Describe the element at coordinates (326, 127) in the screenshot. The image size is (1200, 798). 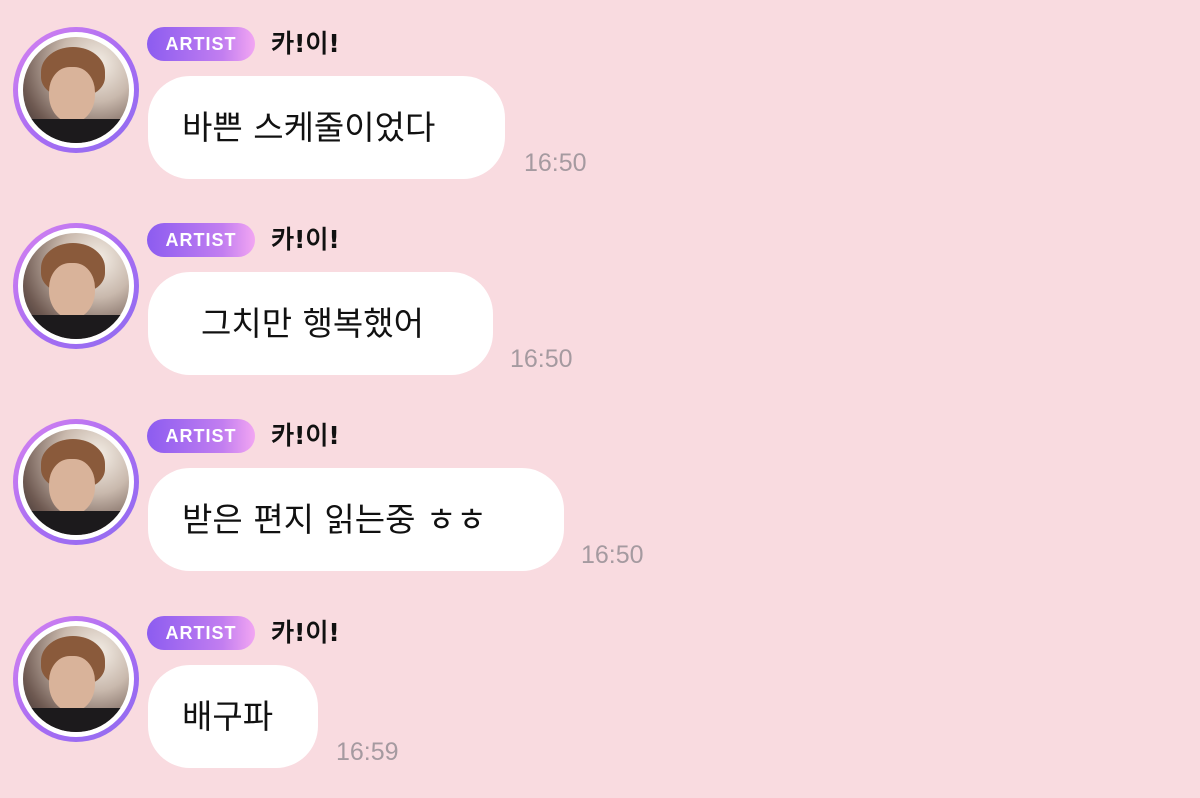
I see `message-bubble: 바쁜 스케줄이었다` at that location.